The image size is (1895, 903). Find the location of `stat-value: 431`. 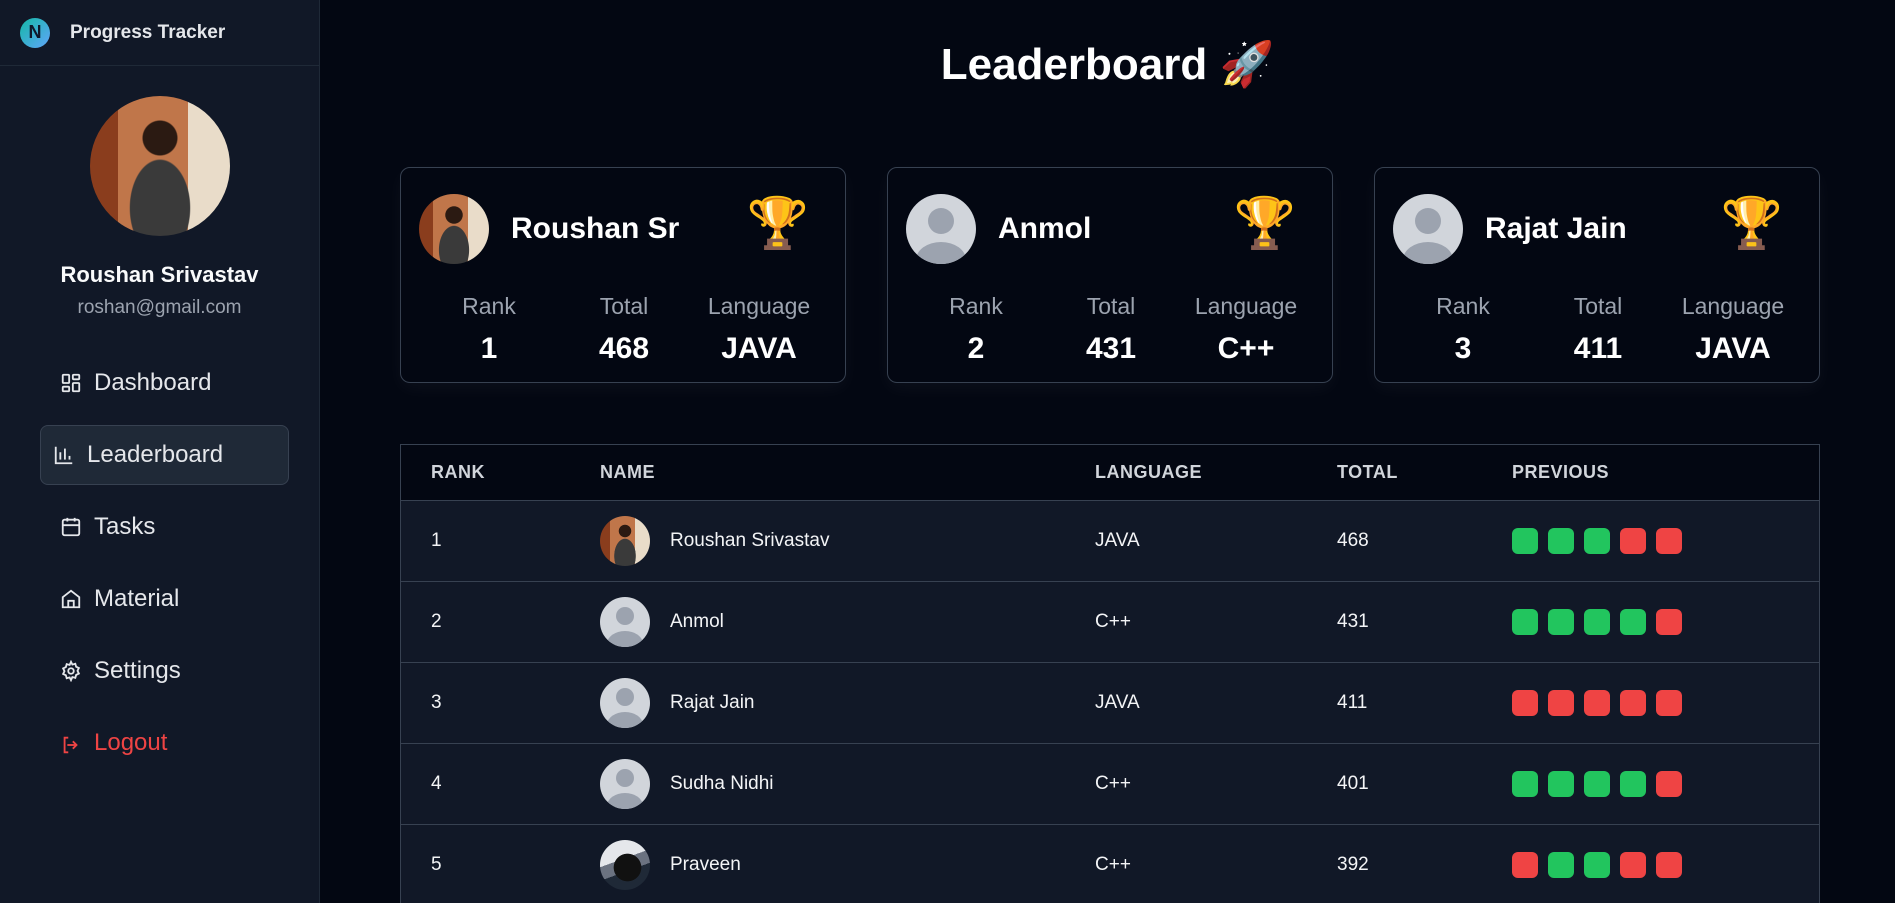

stat-value: 431 is located at coordinates (1111, 348).